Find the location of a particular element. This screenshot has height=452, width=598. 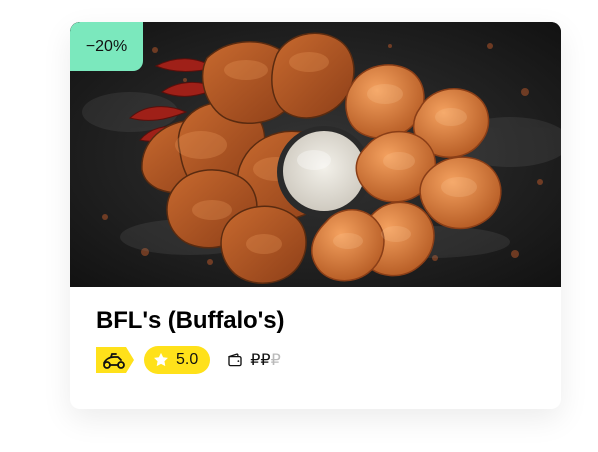

restaurant-title: BFL's (Buffalo's) is located at coordinates (190, 320).